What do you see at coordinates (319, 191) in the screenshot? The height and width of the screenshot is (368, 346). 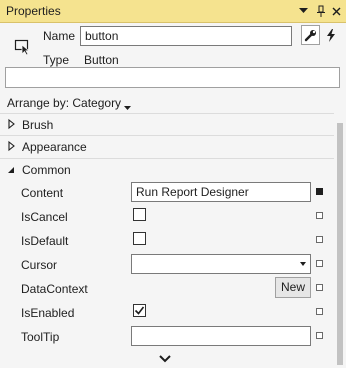 I see `property-marker-set` at bounding box center [319, 191].